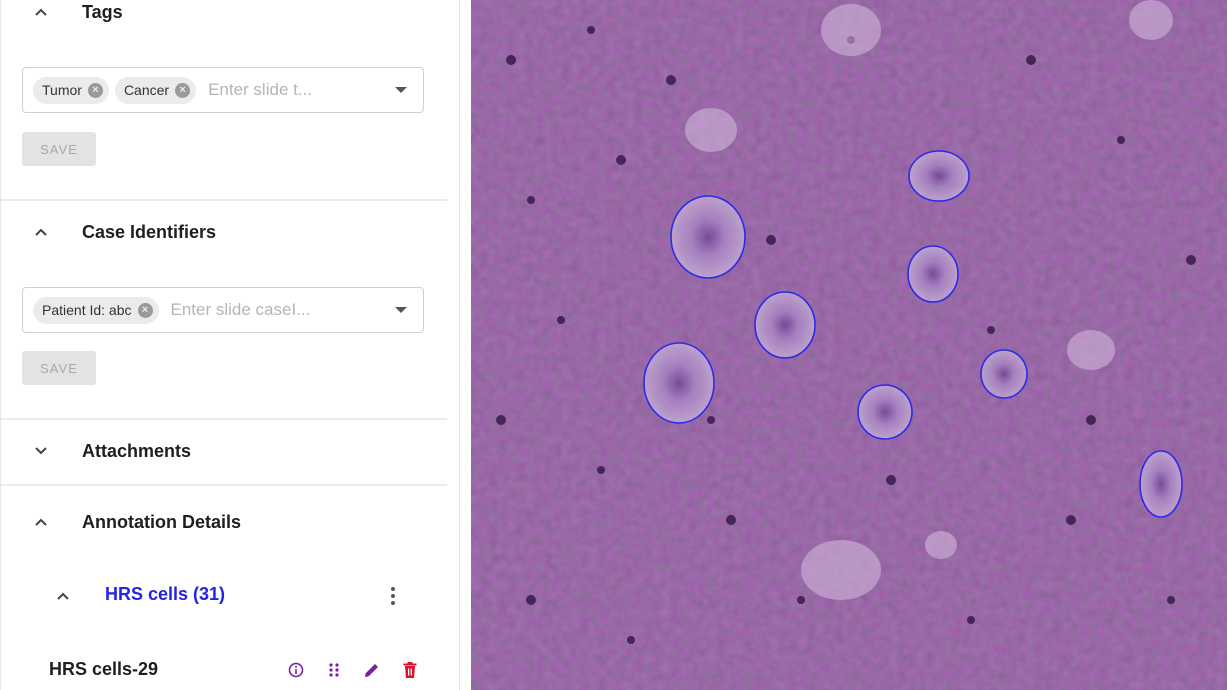 The image size is (1227, 690). I want to click on tags-save-button: SAVE, so click(59, 149).